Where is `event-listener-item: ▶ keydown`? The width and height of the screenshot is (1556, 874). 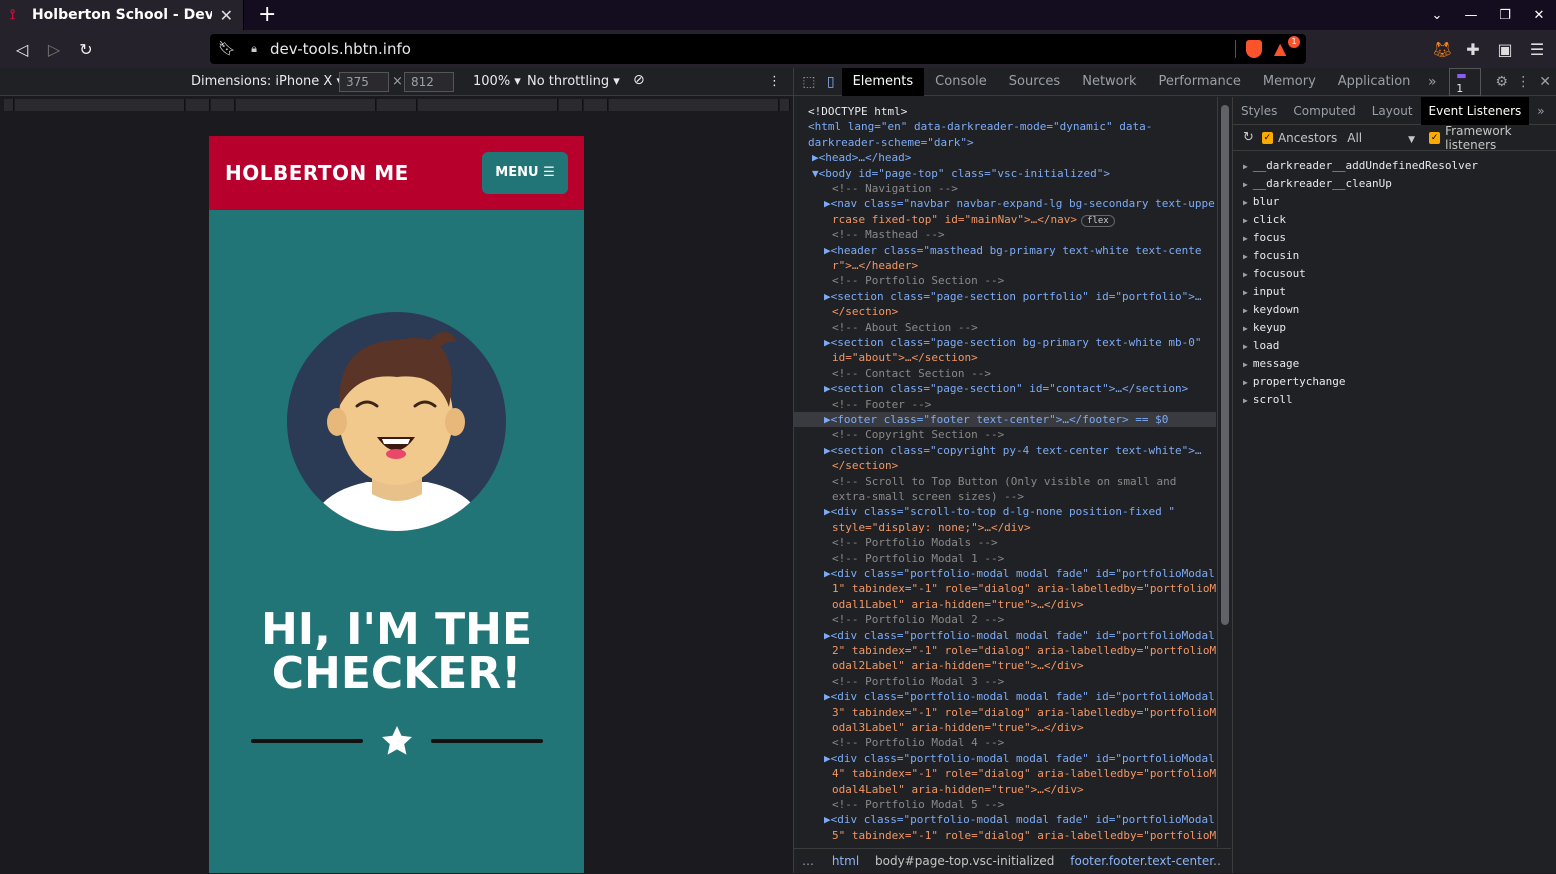
event-listener-item: ▶ keydown is located at coordinates (1394, 310).